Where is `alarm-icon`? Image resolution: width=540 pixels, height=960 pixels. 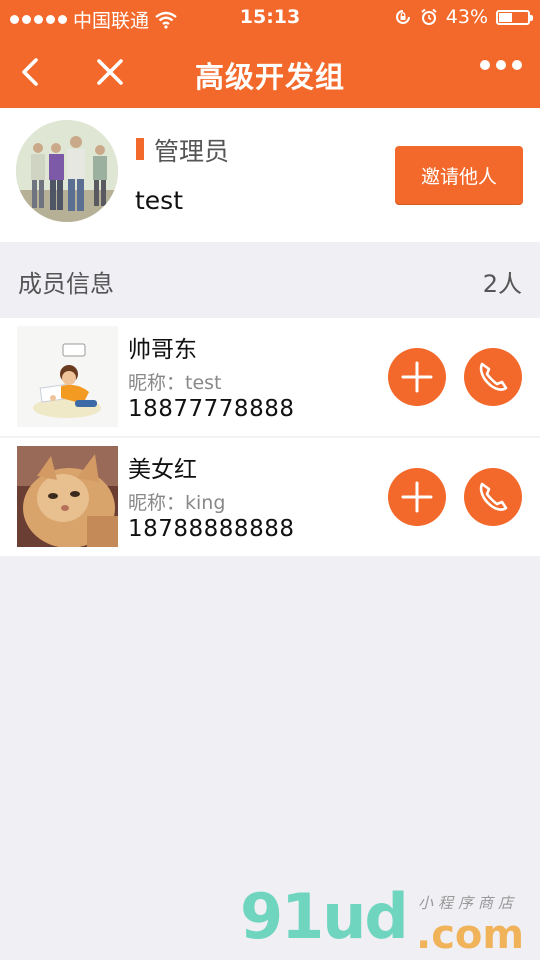
alarm-icon is located at coordinates (429, 16).